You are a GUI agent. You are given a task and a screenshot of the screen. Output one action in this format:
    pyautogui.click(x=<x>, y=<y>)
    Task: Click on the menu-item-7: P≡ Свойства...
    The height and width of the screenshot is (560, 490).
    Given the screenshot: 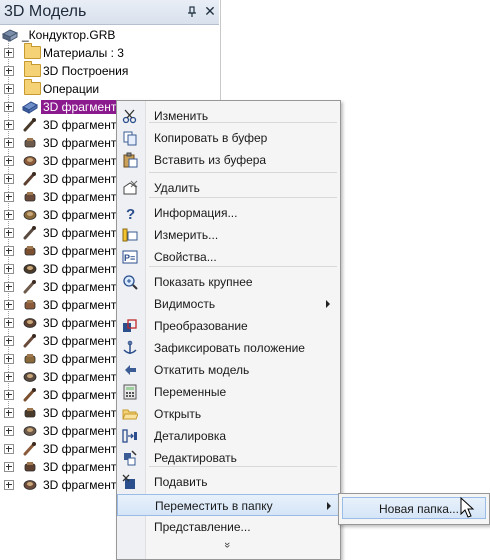 What is the action you would take?
    pyautogui.click(x=228, y=257)
    